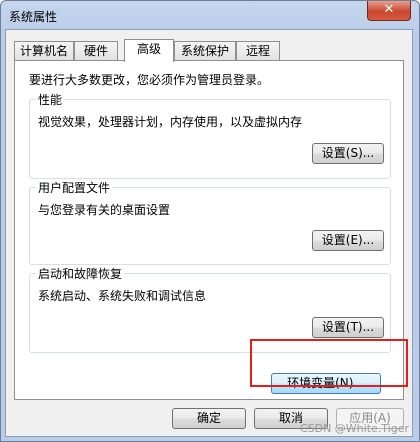 The height and width of the screenshot is (442, 420). I want to click on tab-hardware: 硬件, so click(96, 50).